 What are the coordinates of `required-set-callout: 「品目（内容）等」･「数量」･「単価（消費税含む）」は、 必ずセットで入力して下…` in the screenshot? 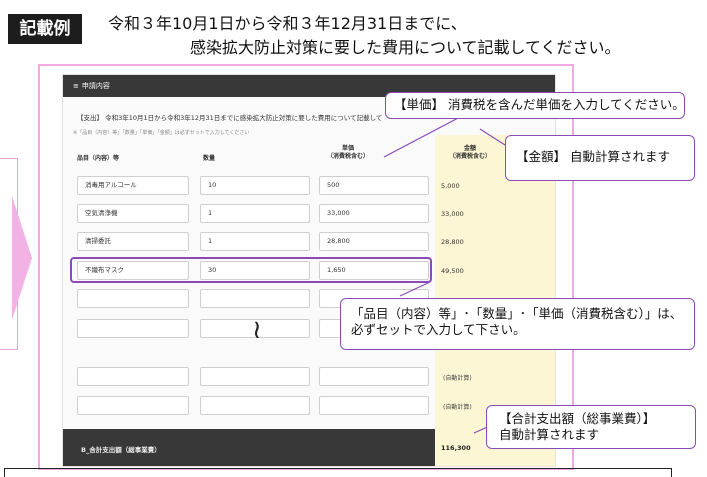 It's located at (517, 324).